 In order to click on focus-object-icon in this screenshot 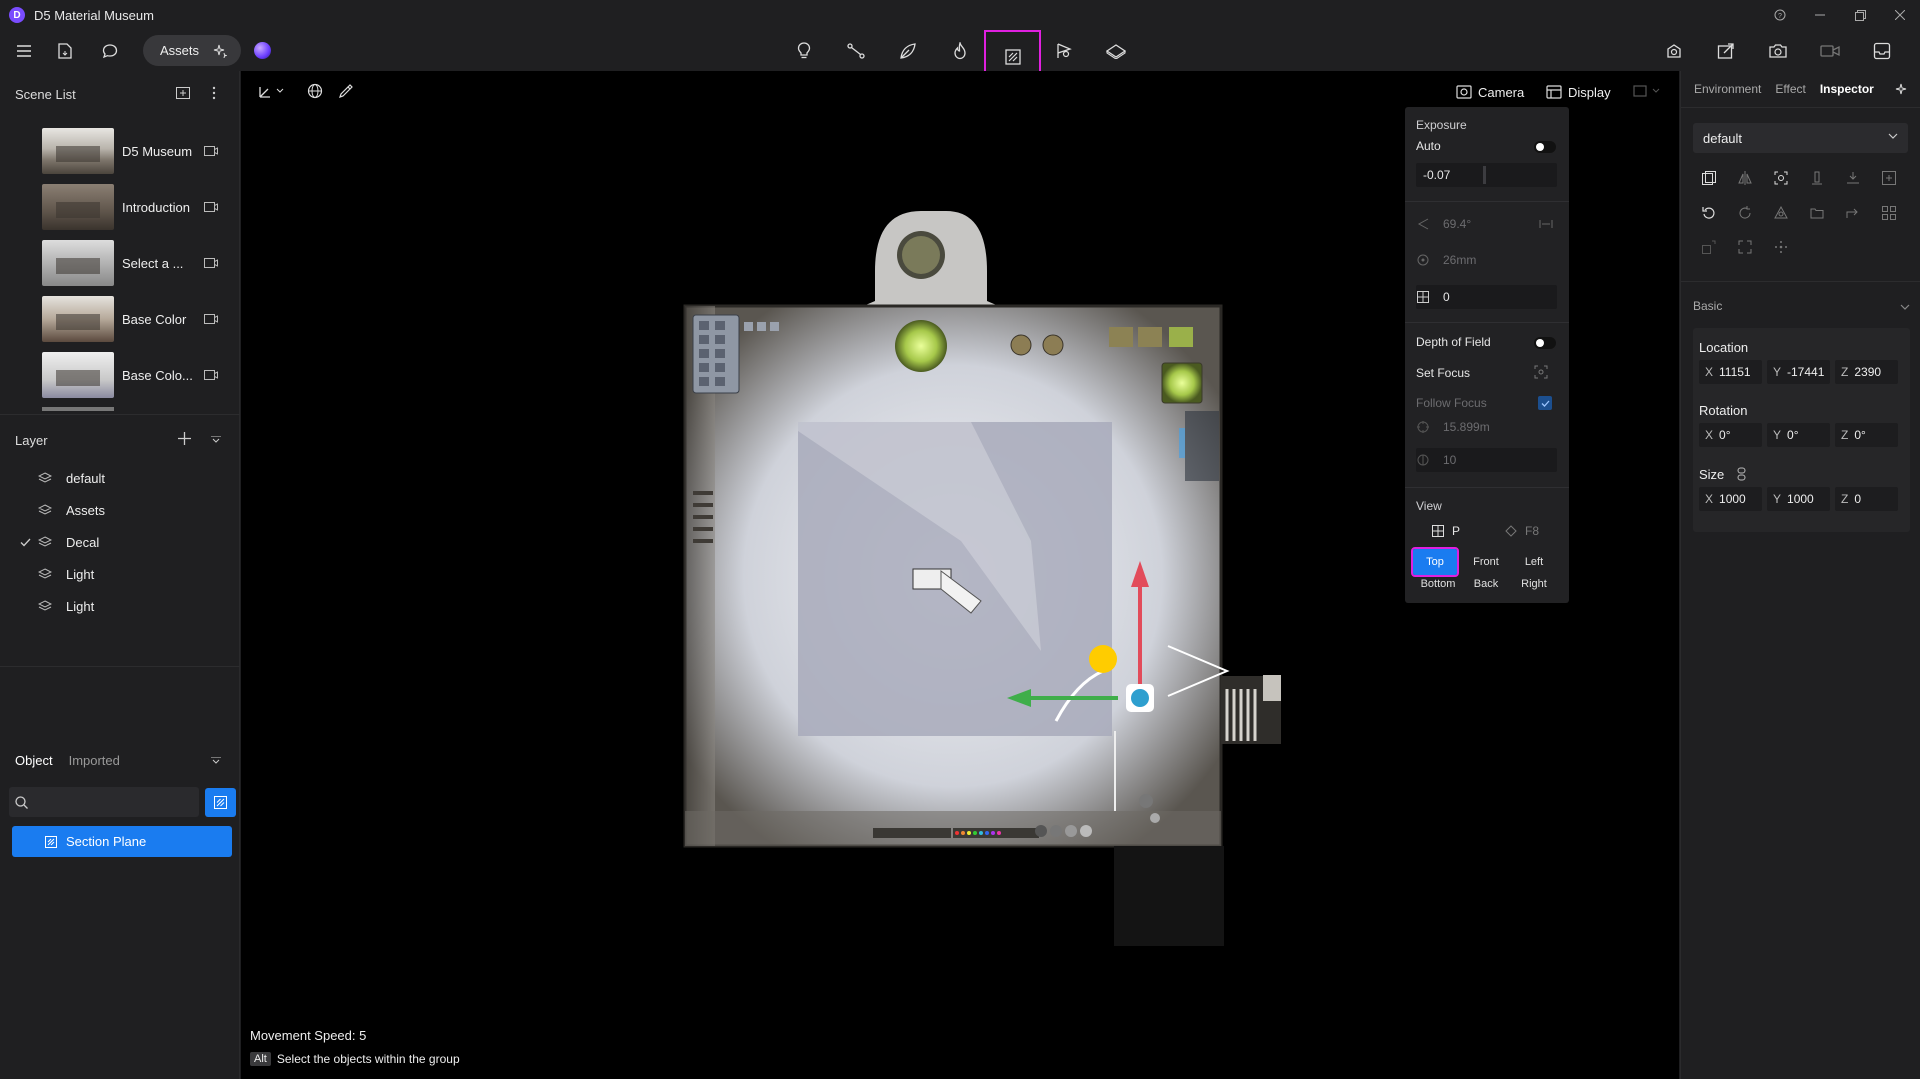, I will do `click(1781, 178)`.